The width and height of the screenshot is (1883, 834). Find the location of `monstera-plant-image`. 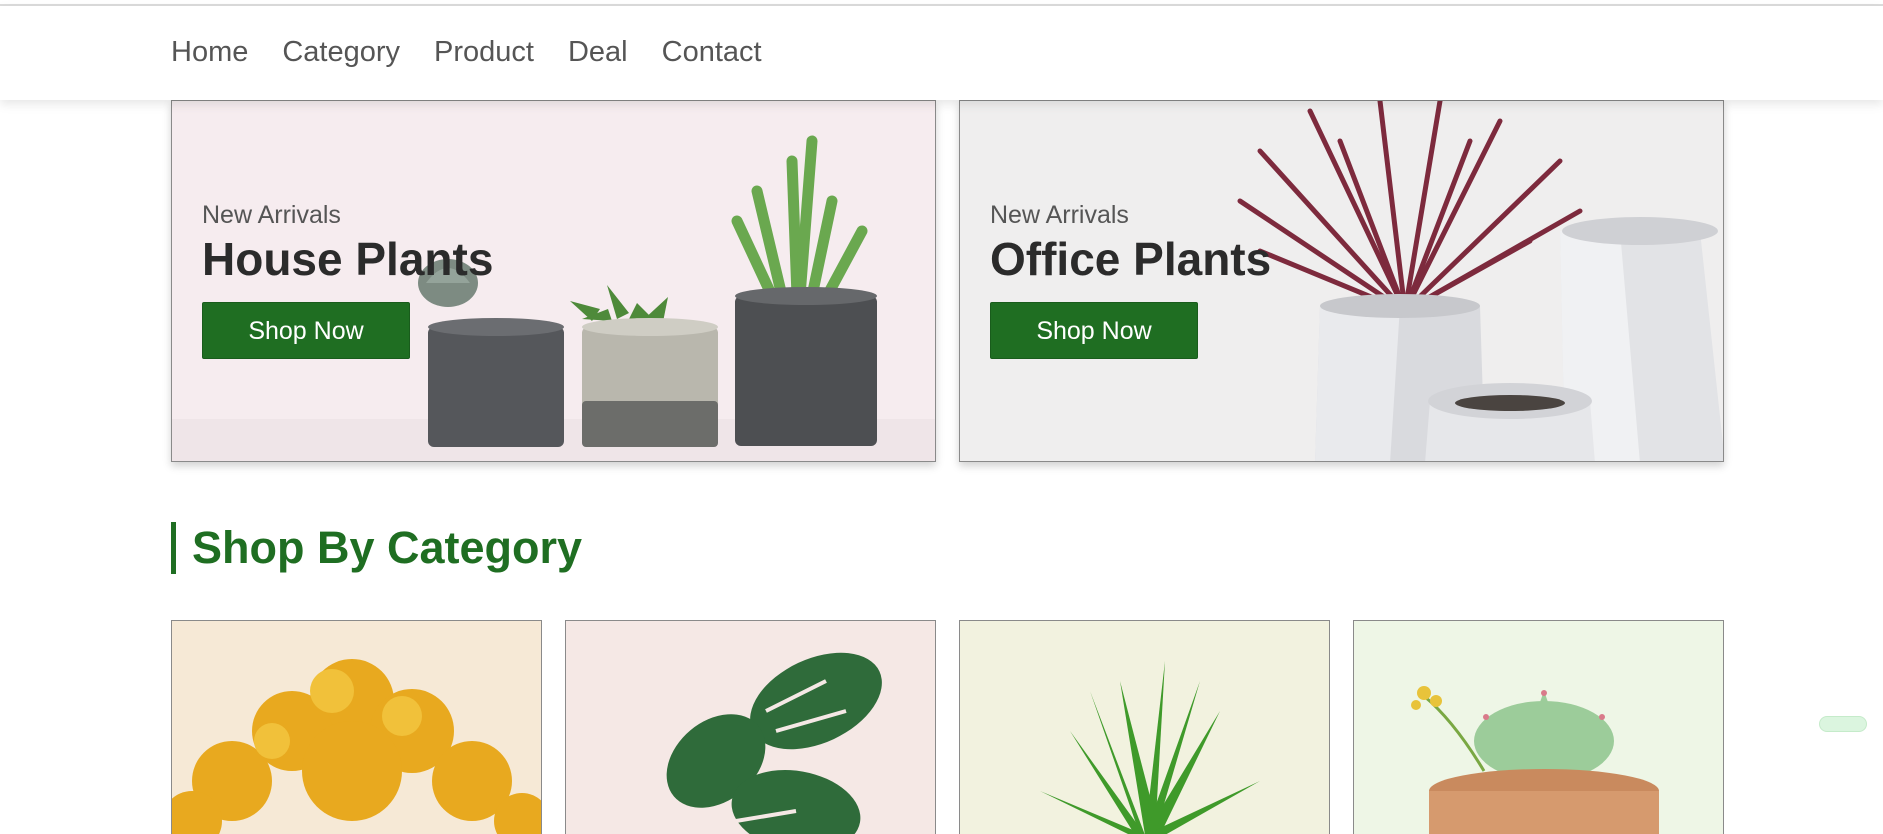

monstera-plant-image is located at coordinates (774, 743).